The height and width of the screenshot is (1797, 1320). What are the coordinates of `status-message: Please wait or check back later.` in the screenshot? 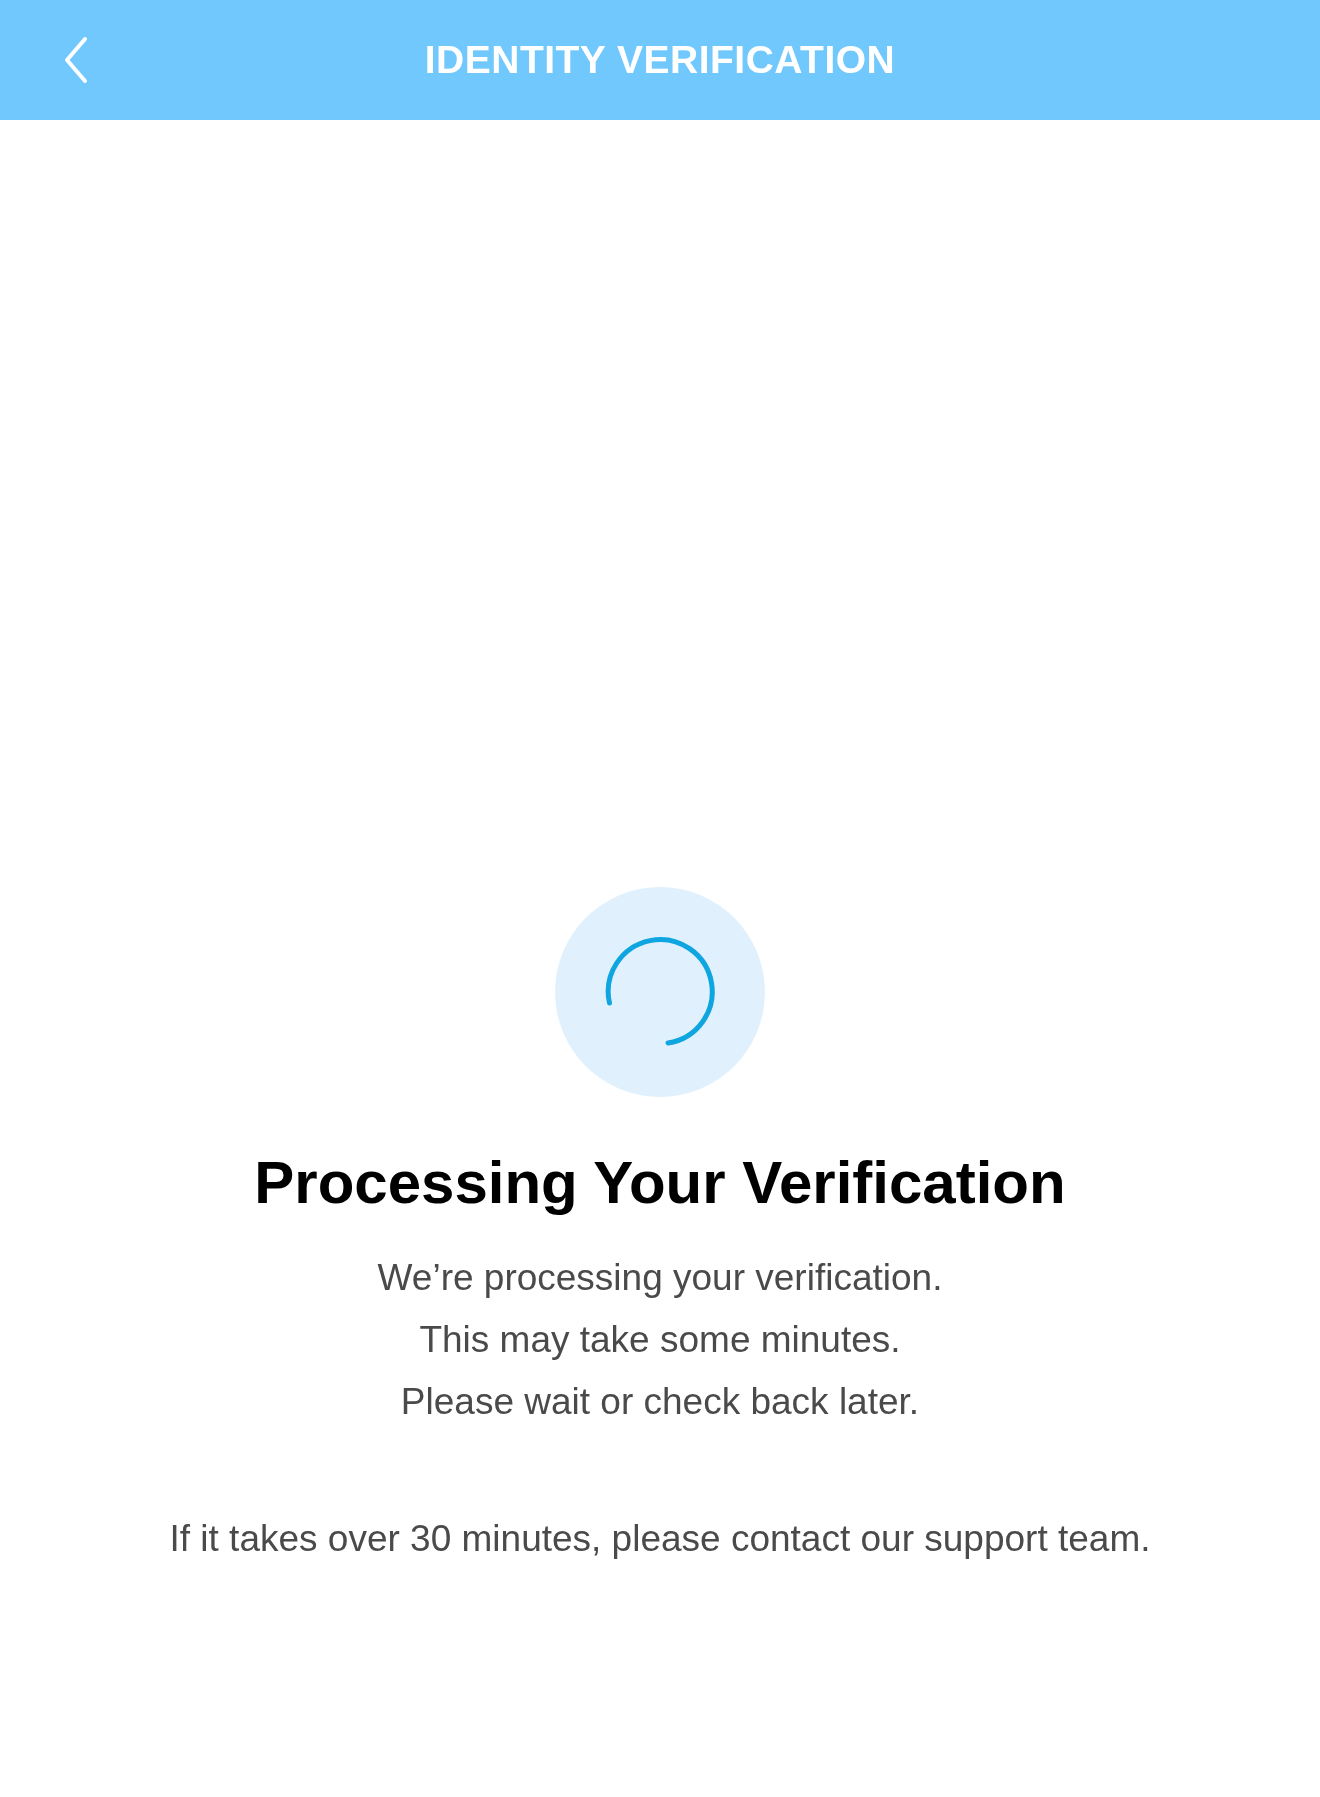 It's located at (660, 1402).